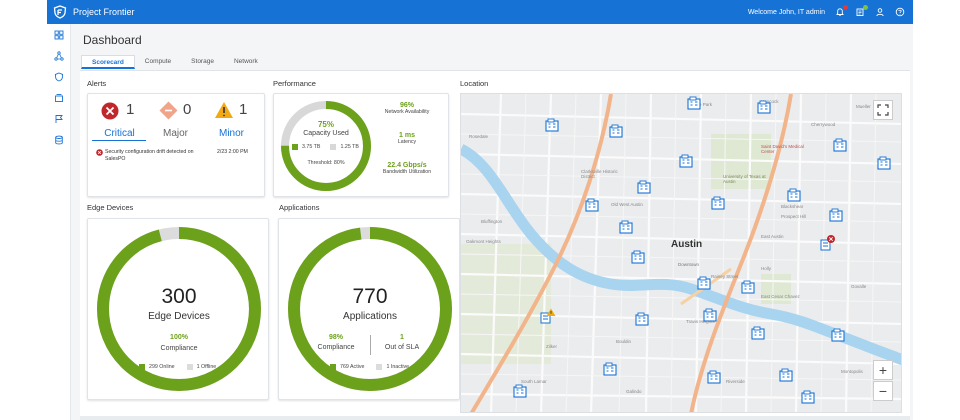 This screenshot has height=420, width=960. What do you see at coordinates (786, 12) in the screenshot?
I see `welcome-text: Welcome John, IT admin` at bounding box center [786, 12].